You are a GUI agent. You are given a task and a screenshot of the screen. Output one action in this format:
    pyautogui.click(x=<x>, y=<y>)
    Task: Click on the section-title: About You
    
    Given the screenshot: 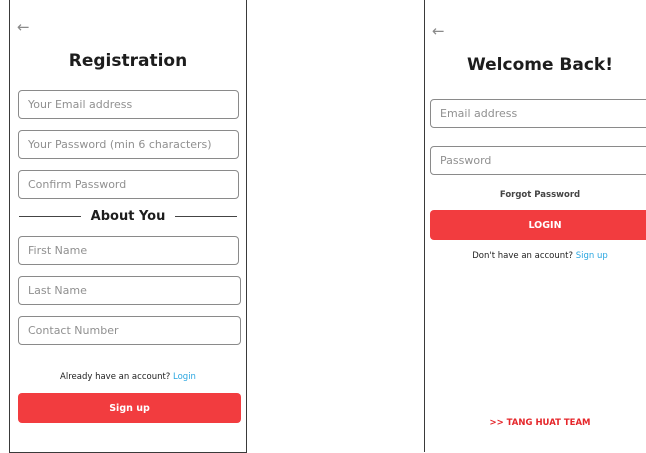 What is the action you would take?
    pyautogui.click(x=128, y=216)
    